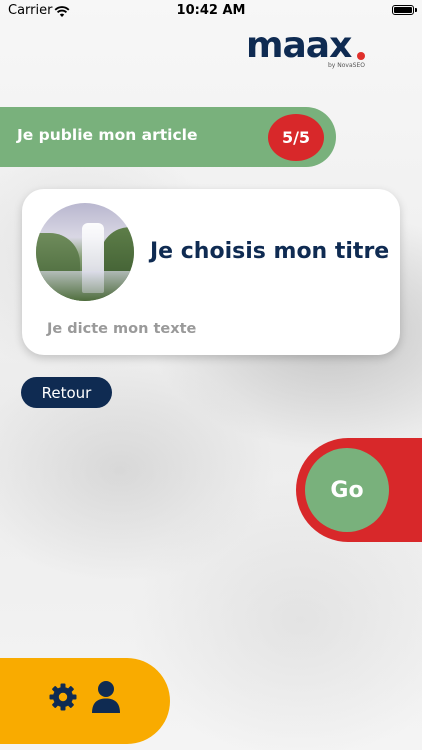 This screenshot has width=422, height=750. Describe the element at coordinates (107, 135) in the screenshot. I see `page-title: Je publie mon article` at that location.